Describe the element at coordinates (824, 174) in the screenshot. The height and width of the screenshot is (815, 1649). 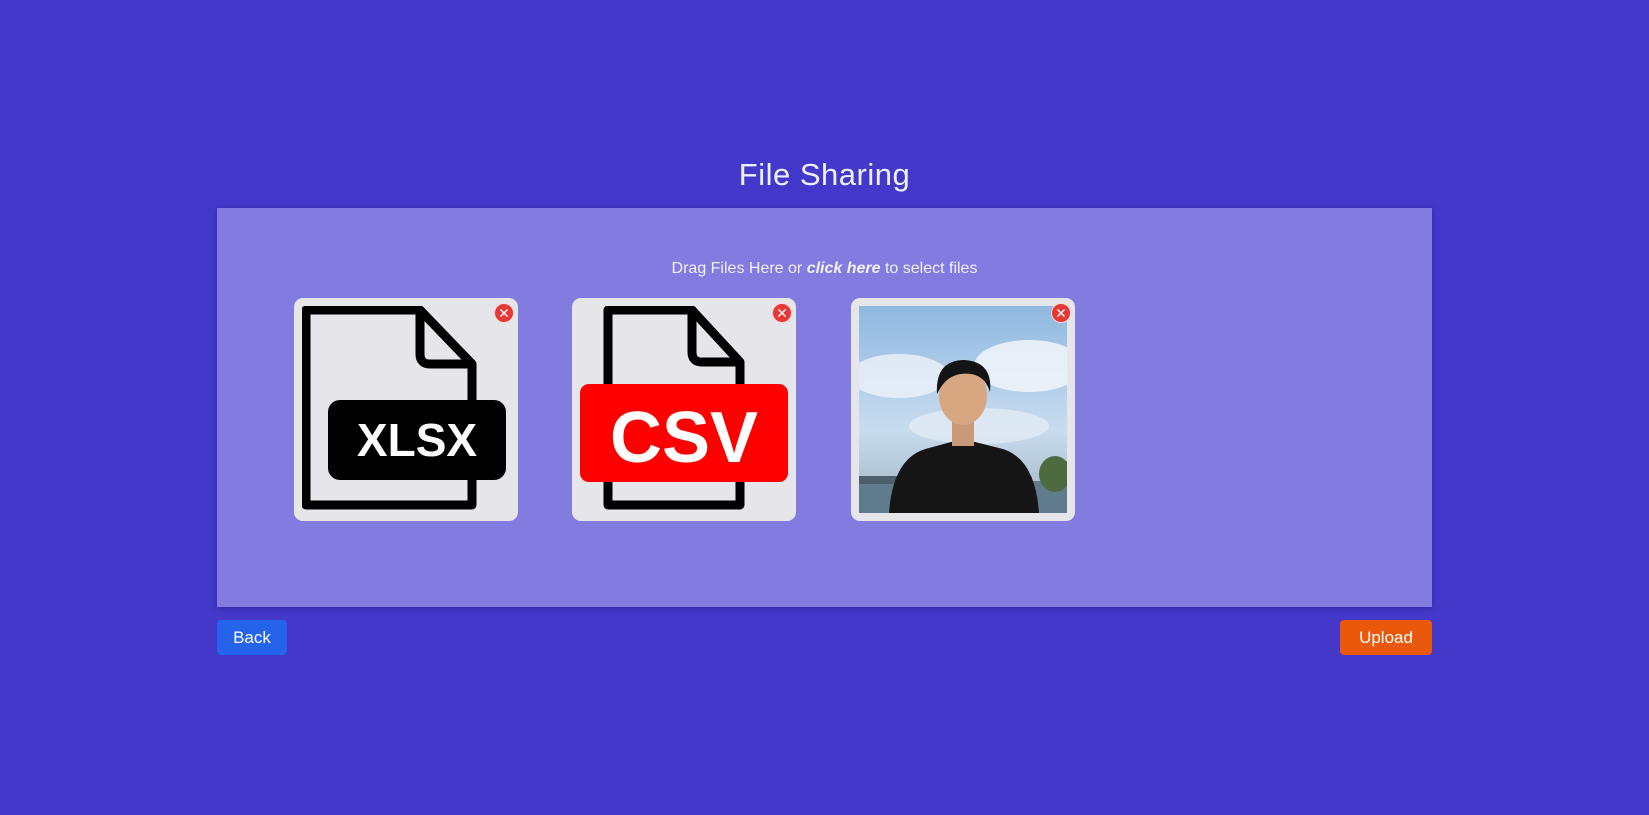
I see `page-title: File Sharing` at that location.